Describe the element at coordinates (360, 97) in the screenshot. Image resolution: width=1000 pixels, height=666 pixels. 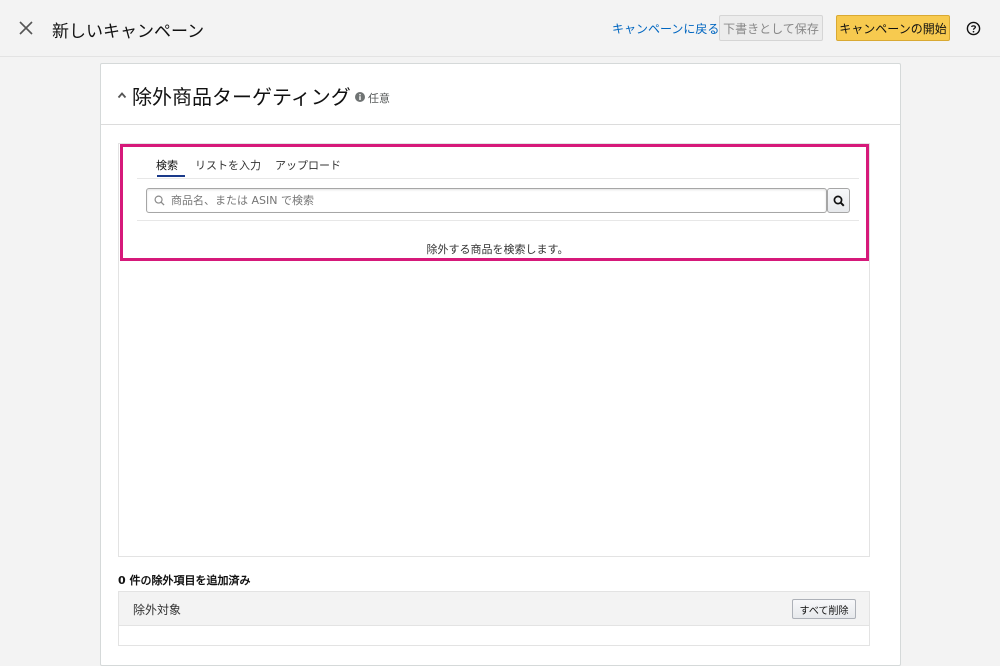
I see `info-icon` at that location.